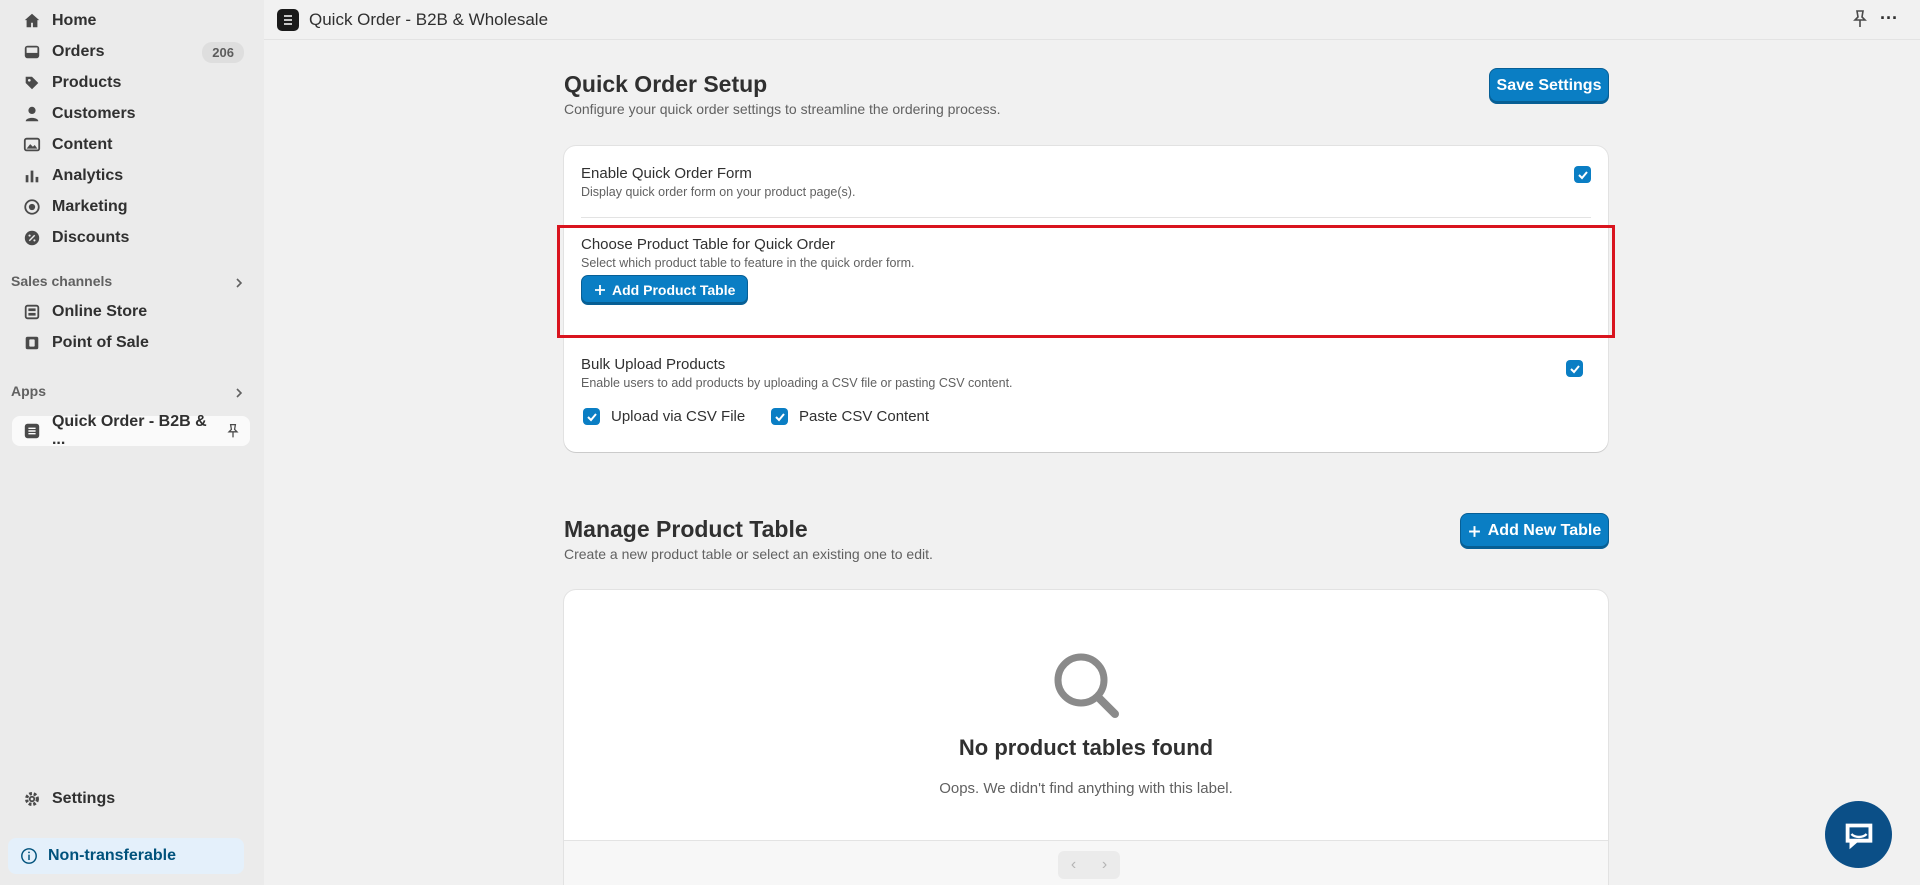  What do you see at coordinates (32, 343) in the screenshot?
I see `pos-icon` at bounding box center [32, 343].